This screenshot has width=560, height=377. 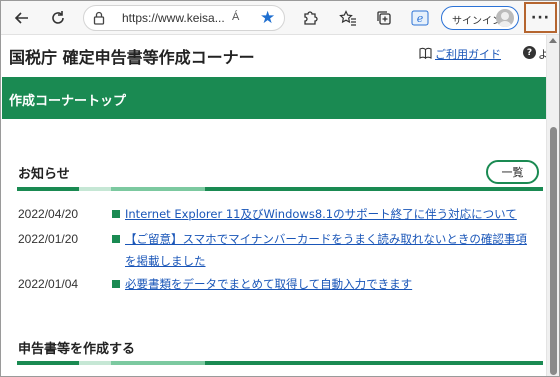 What do you see at coordinates (268, 284) in the screenshot?
I see `news-link: 必要書類をデータでまとめて取得して自動入力できます` at bounding box center [268, 284].